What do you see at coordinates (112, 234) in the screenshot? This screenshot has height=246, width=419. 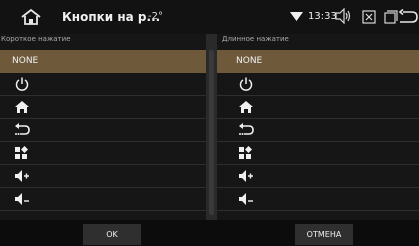 I see `ok-button: OK` at bounding box center [112, 234].